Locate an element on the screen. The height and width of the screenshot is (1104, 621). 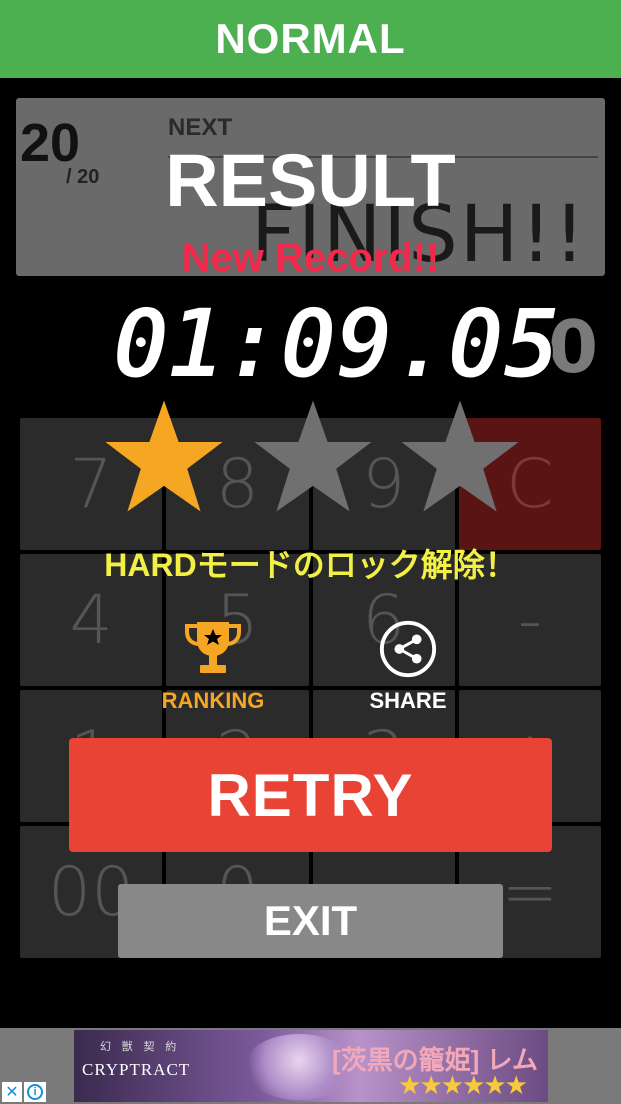
star-1-icon is located at coordinates (164, 456).